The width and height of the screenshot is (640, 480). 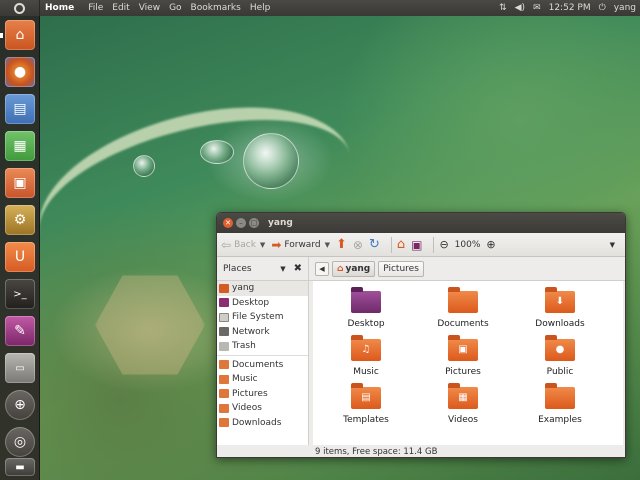 I want to click on breadcrumb-pictures: Pictures, so click(x=401, y=268).